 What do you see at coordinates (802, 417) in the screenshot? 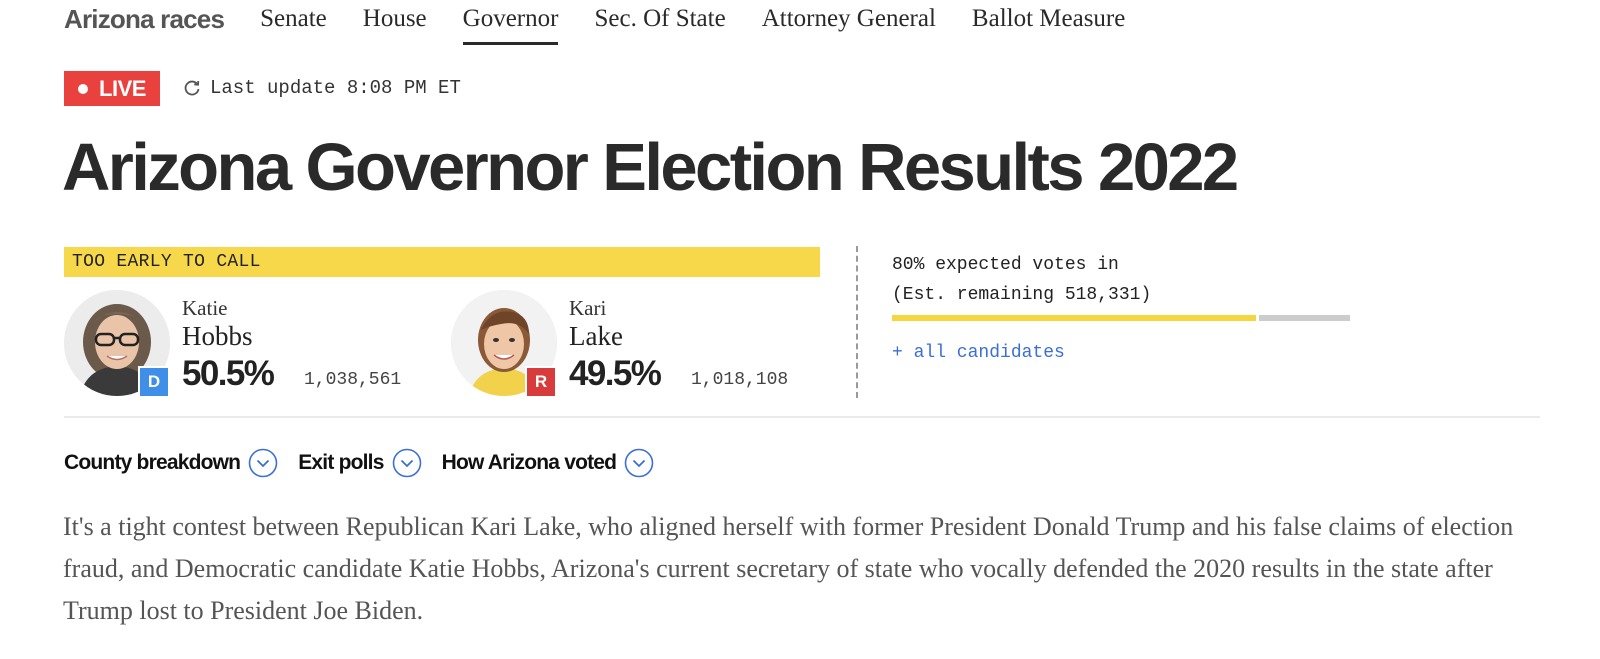
I see `section-divider` at bounding box center [802, 417].